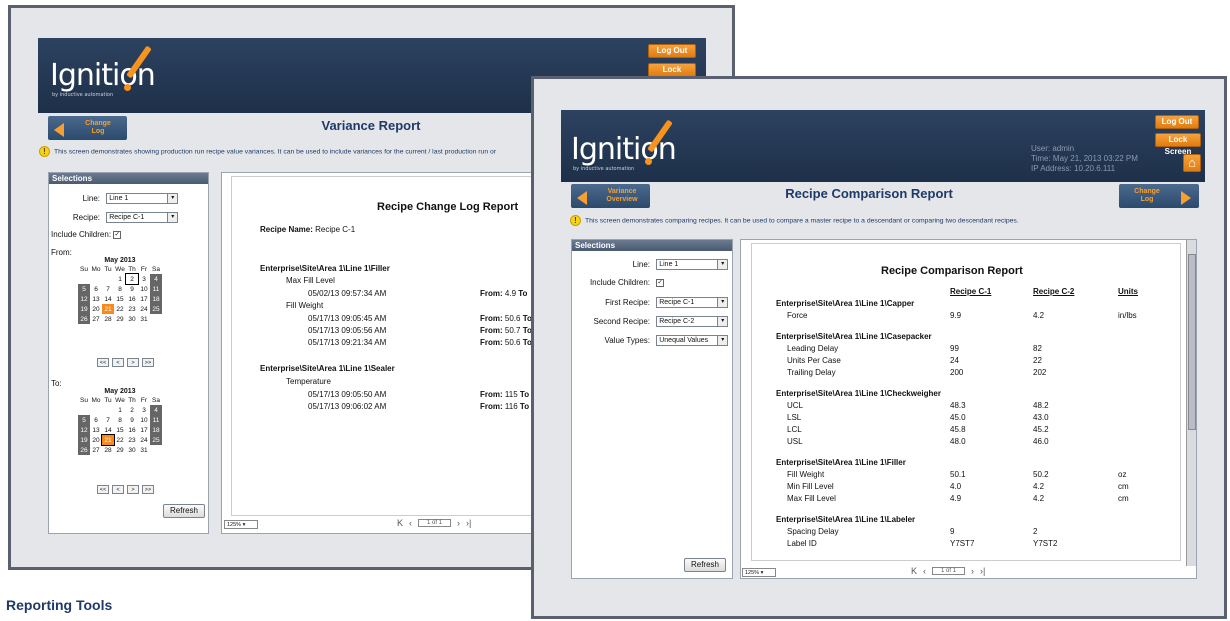  What do you see at coordinates (1053, 148) in the screenshot?
I see `user-name: User: admin` at bounding box center [1053, 148].